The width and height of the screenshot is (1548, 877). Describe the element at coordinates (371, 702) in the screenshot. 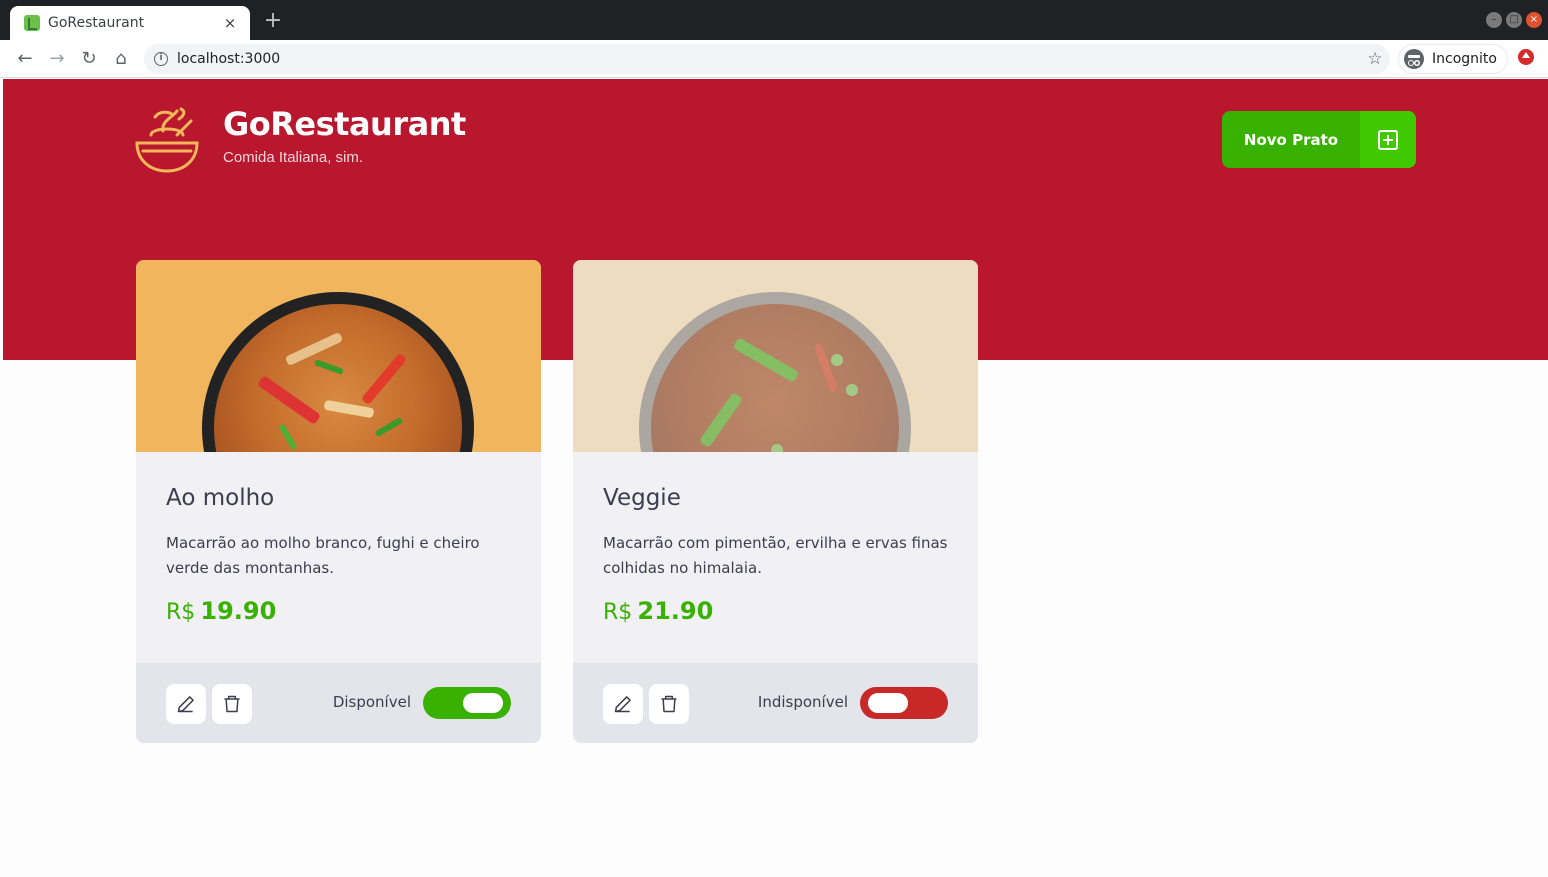

I see `availability-label: Disponível` at that location.